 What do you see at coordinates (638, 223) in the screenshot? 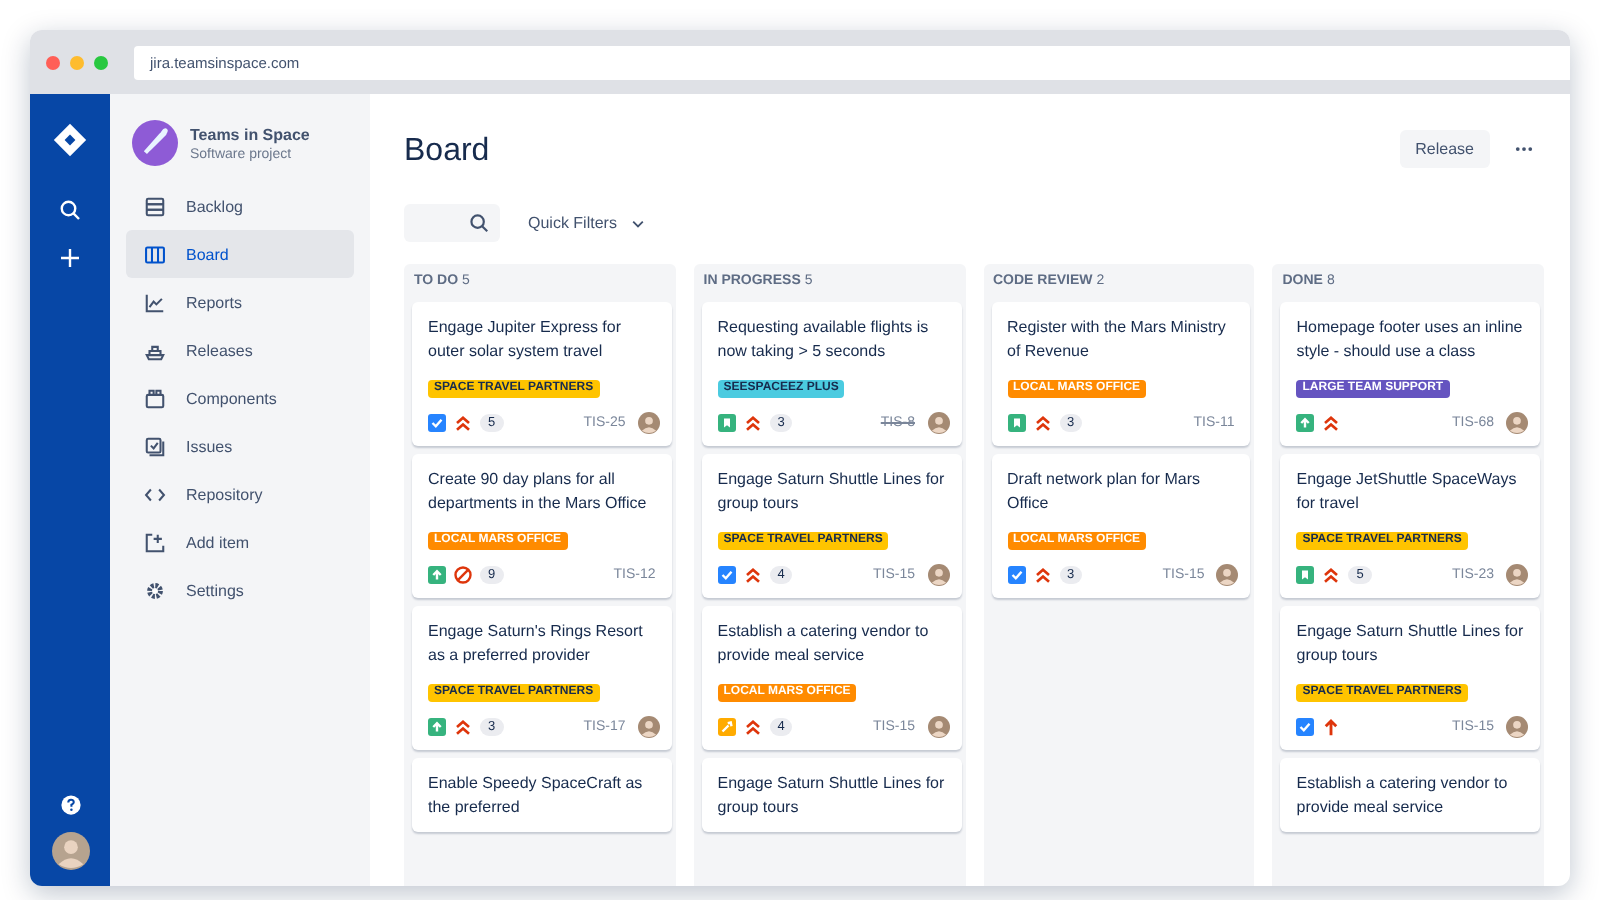
I see `chevron-down-icon` at bounding box center [638, 223].